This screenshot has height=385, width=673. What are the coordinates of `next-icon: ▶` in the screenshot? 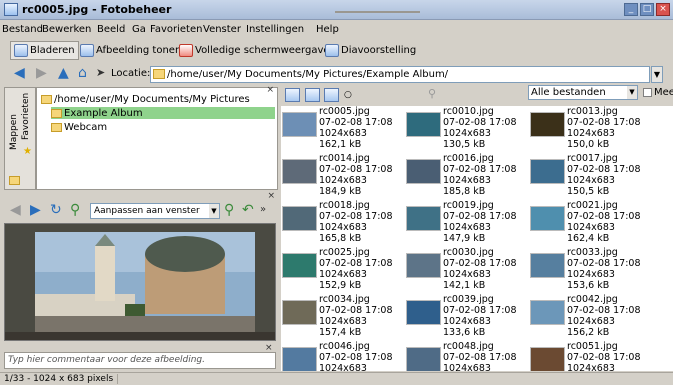 It's located at (35, 210).